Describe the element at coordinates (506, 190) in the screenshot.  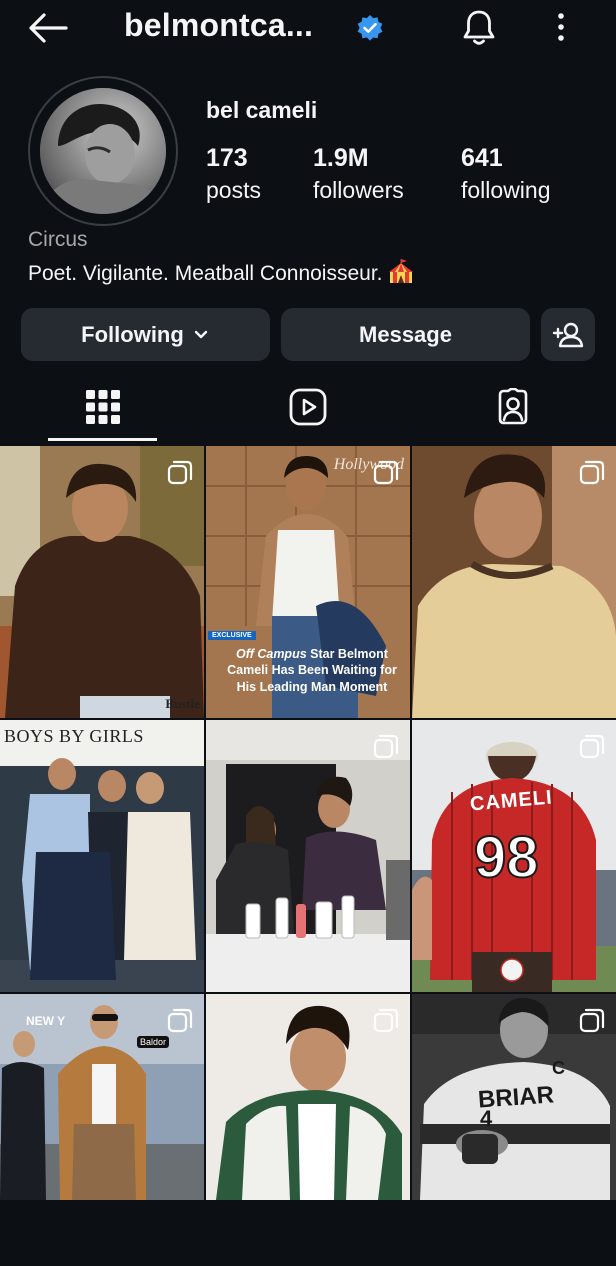
I see `following-count-label: following` at that location.